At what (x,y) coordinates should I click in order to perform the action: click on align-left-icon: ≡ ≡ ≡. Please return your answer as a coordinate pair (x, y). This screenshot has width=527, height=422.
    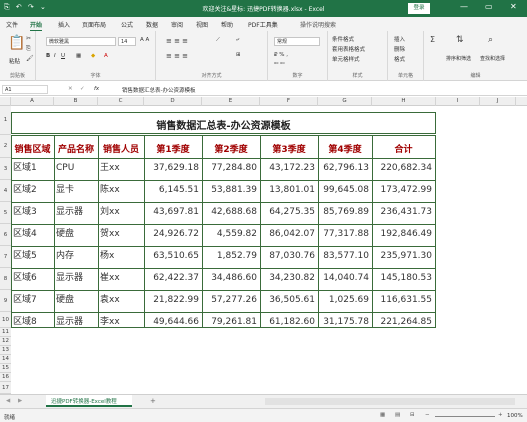
    Looking at the image, I should click on (177, 56).